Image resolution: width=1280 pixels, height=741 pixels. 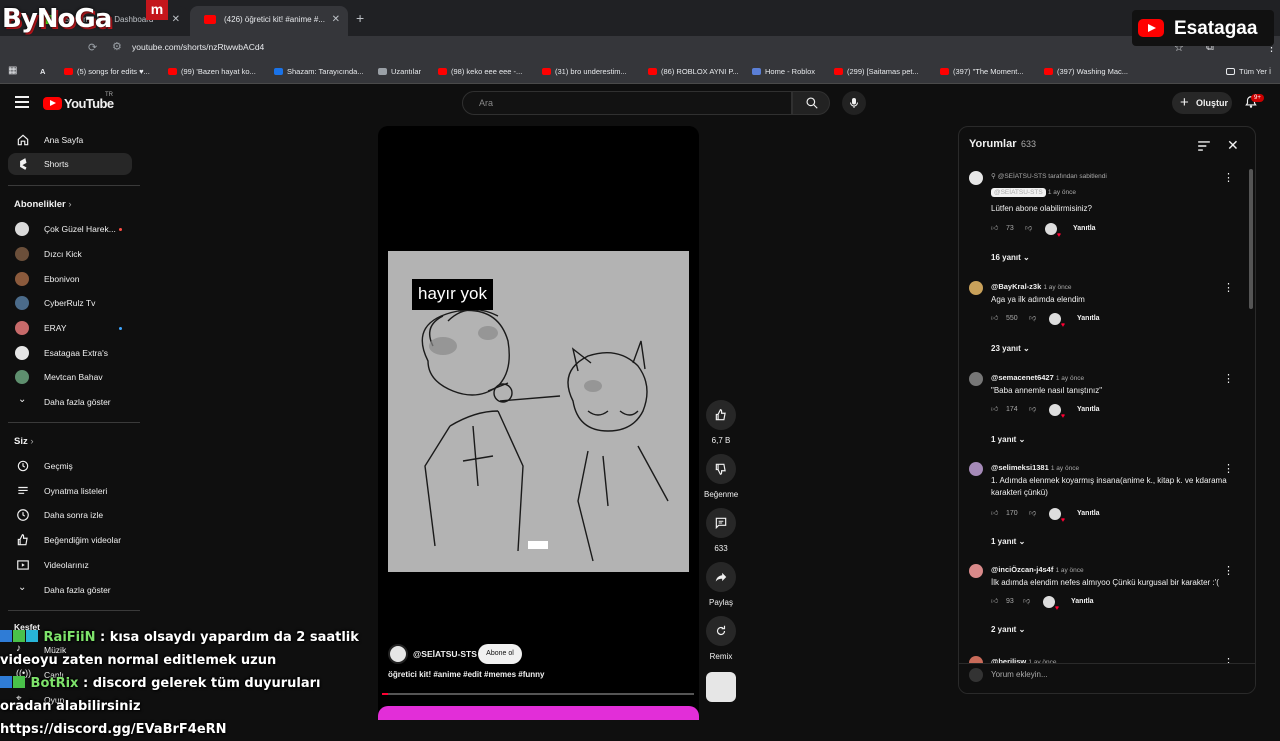 I want to click on sound-thumbnail, so click(x=721, y=690).